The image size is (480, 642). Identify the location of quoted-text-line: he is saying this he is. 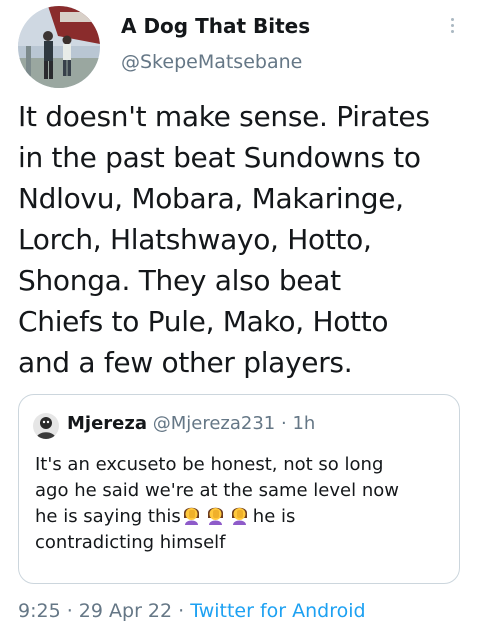
(240, 517).